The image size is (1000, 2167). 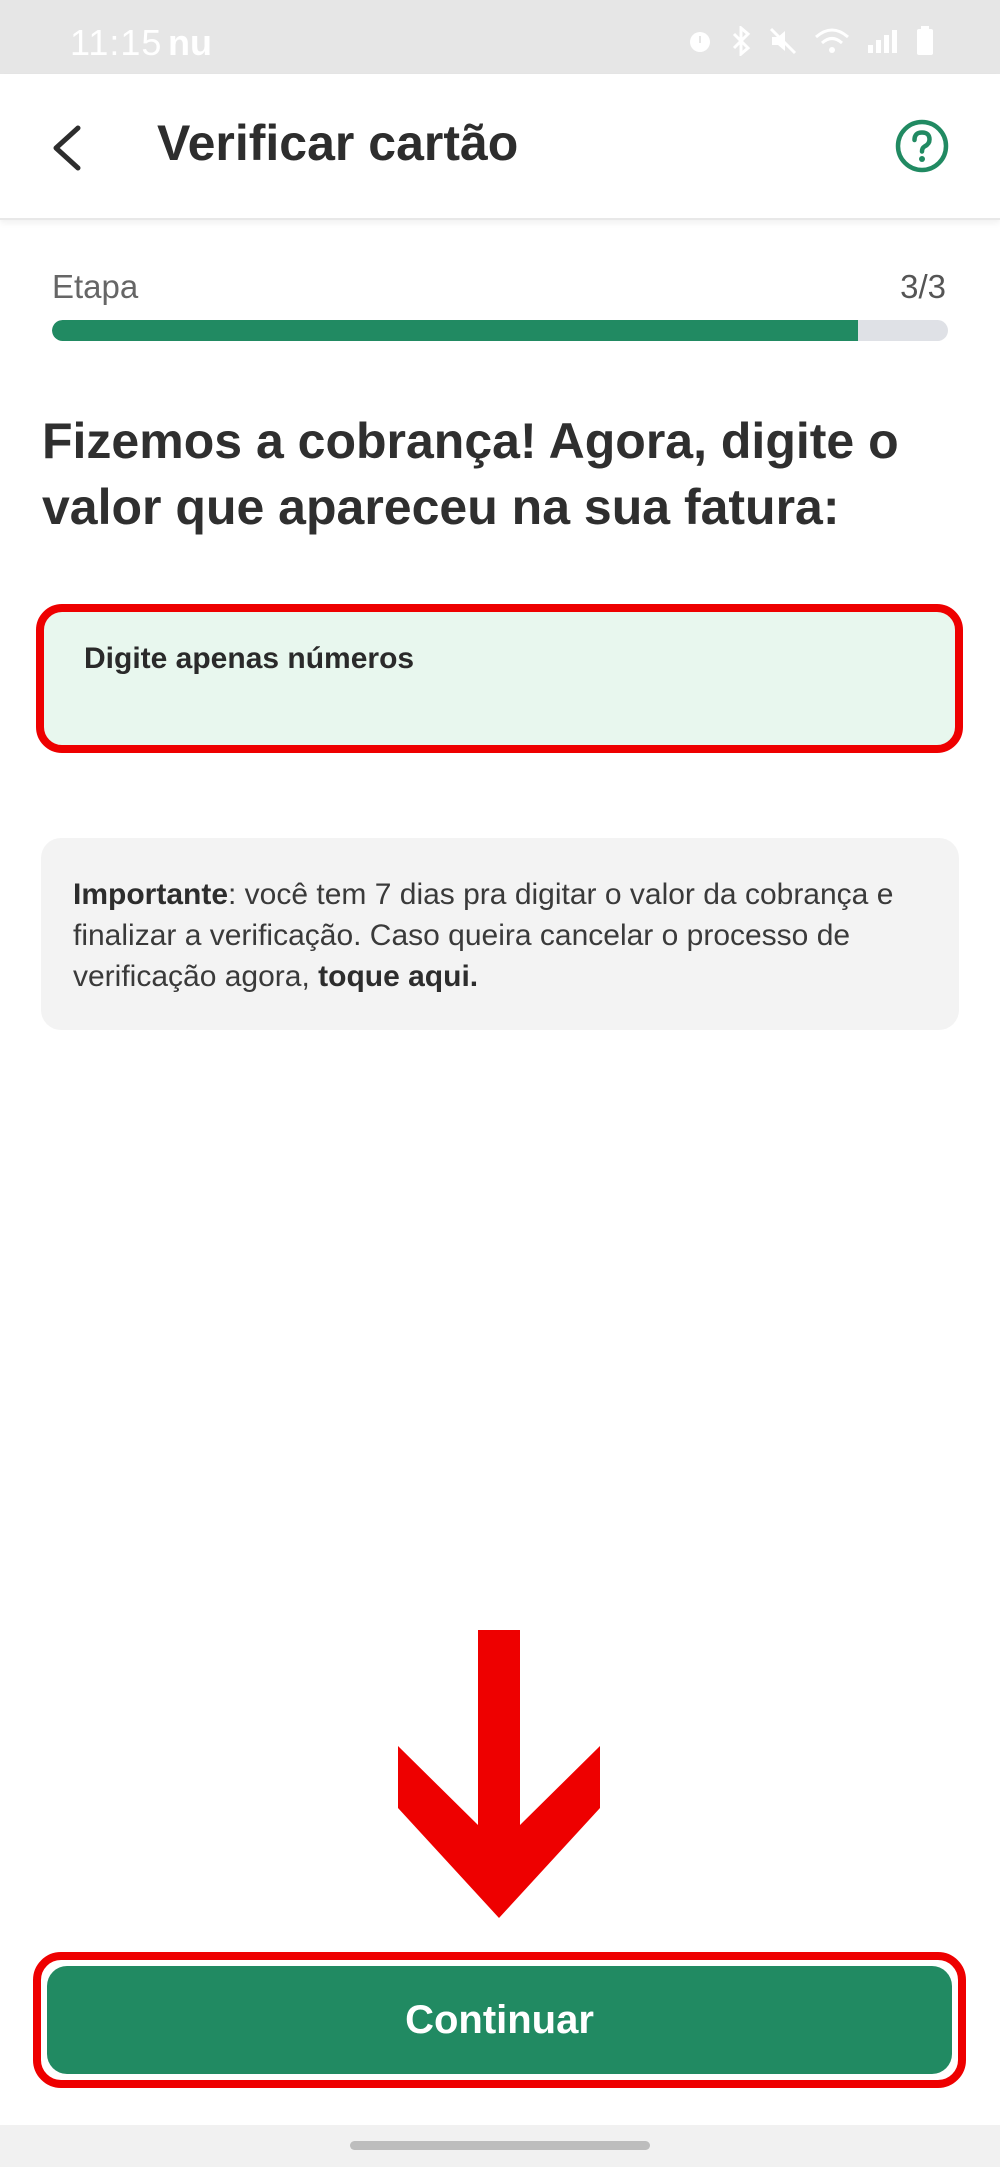 I want to click on app-bar: Verificar cartão, so click(x=500, y=147).